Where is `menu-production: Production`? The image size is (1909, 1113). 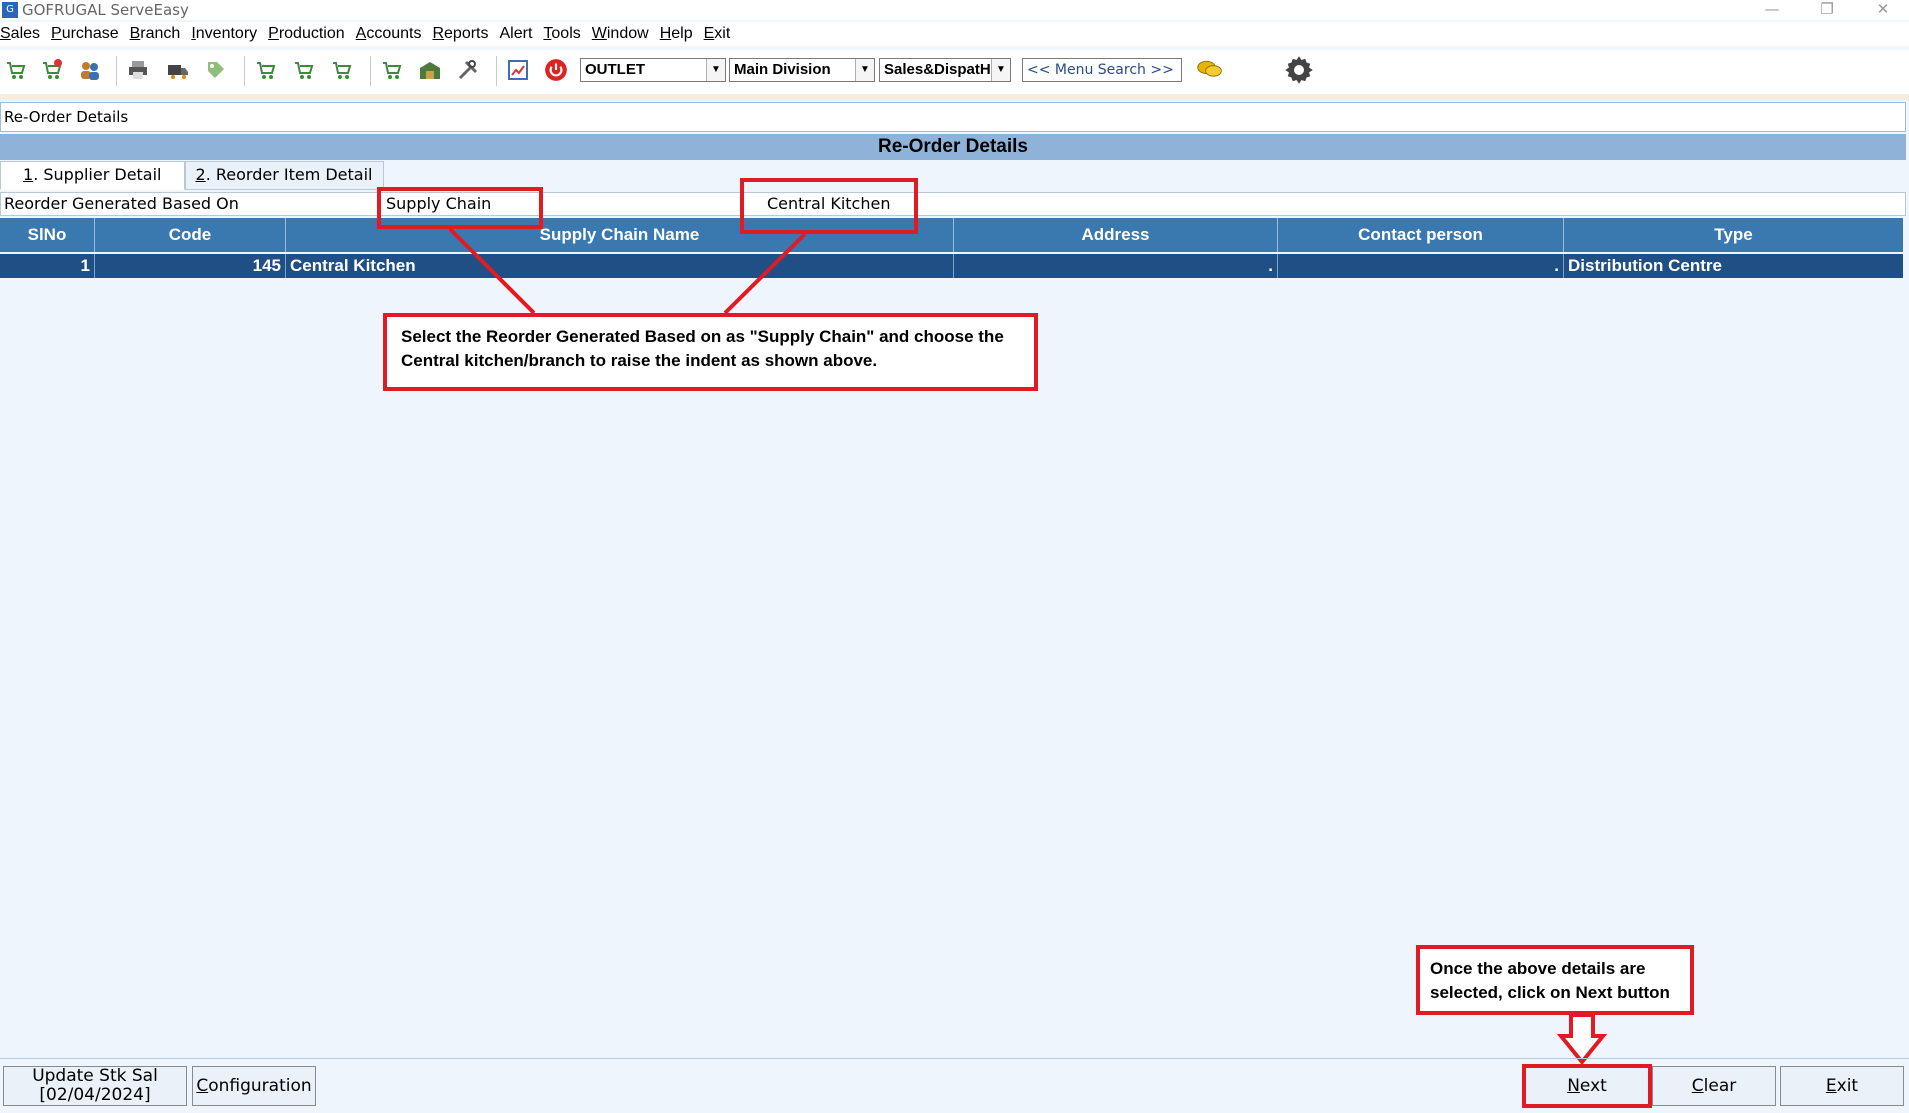 menu-production: Production is located at coordinates (306, 34).